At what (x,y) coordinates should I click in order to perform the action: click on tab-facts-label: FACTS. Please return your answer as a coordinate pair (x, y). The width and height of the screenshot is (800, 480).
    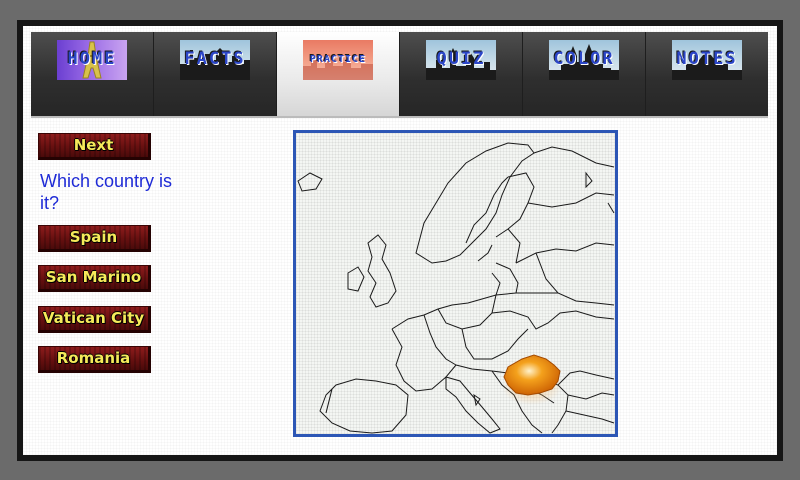
    Looking at the image, I should click on (215, 59).